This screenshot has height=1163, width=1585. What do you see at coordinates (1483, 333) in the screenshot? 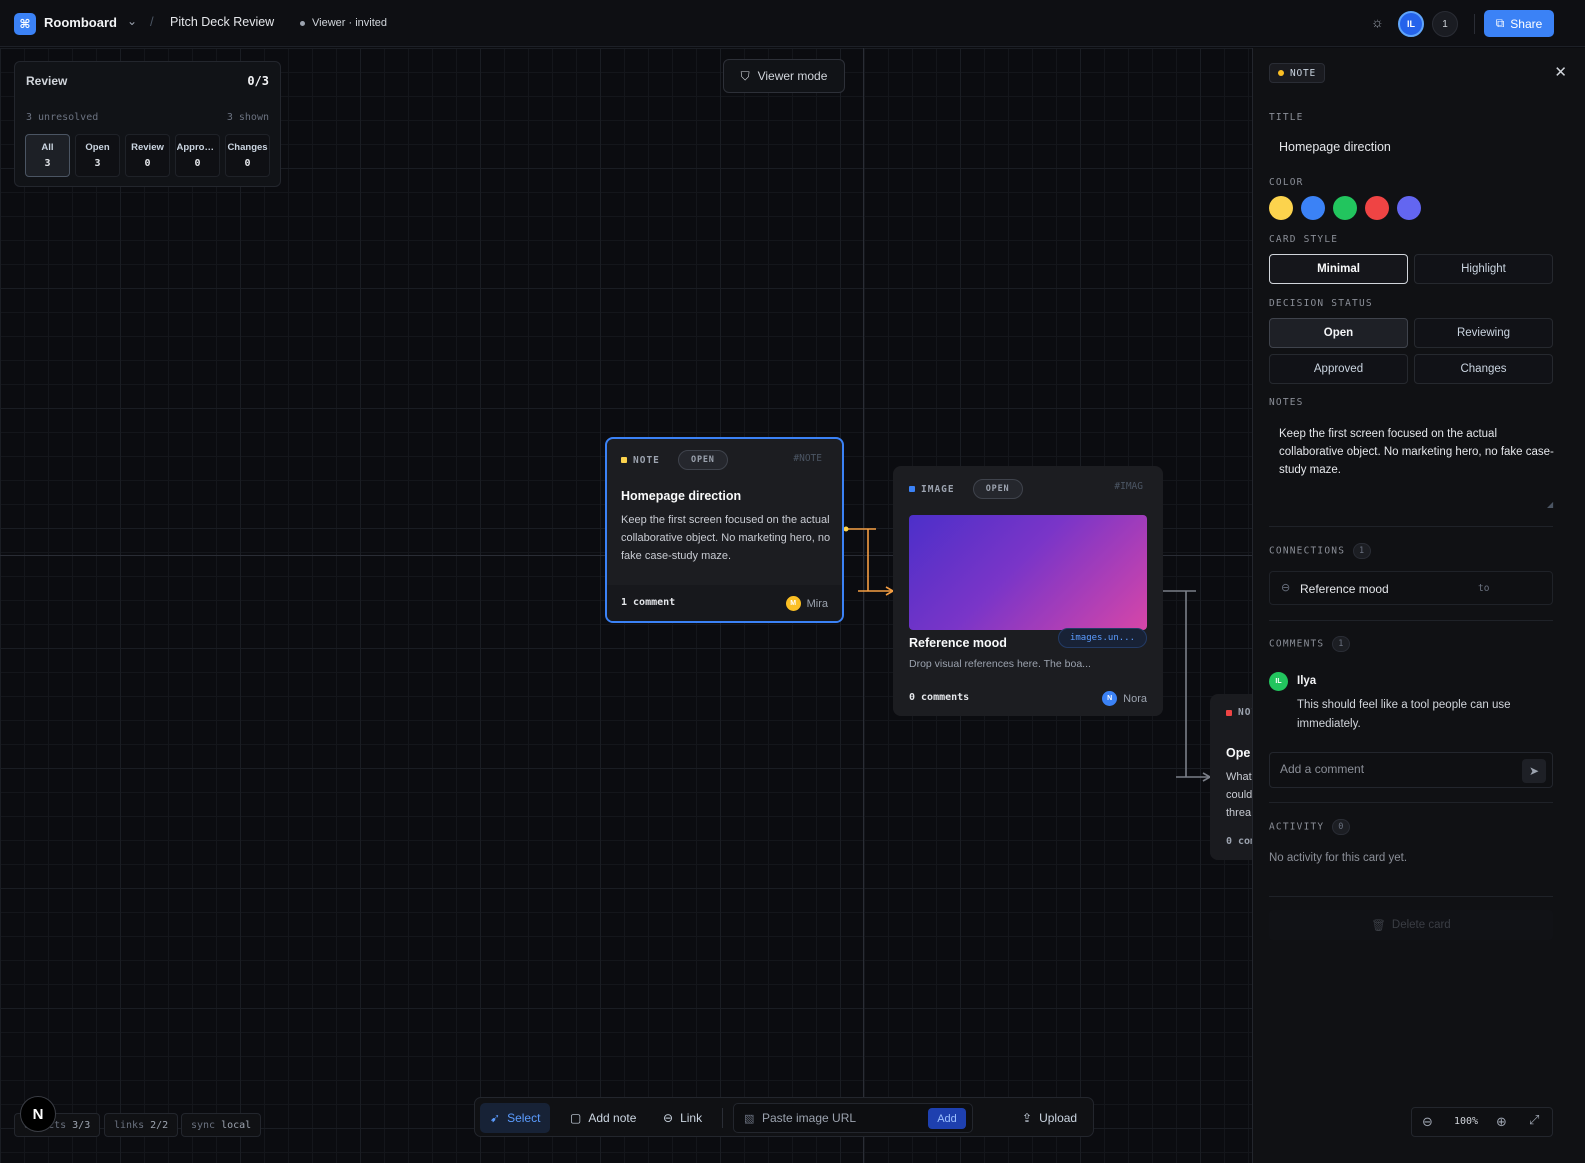
I see `decision-reviewing-button: Reviewing` at bounding box center [1483, 333].